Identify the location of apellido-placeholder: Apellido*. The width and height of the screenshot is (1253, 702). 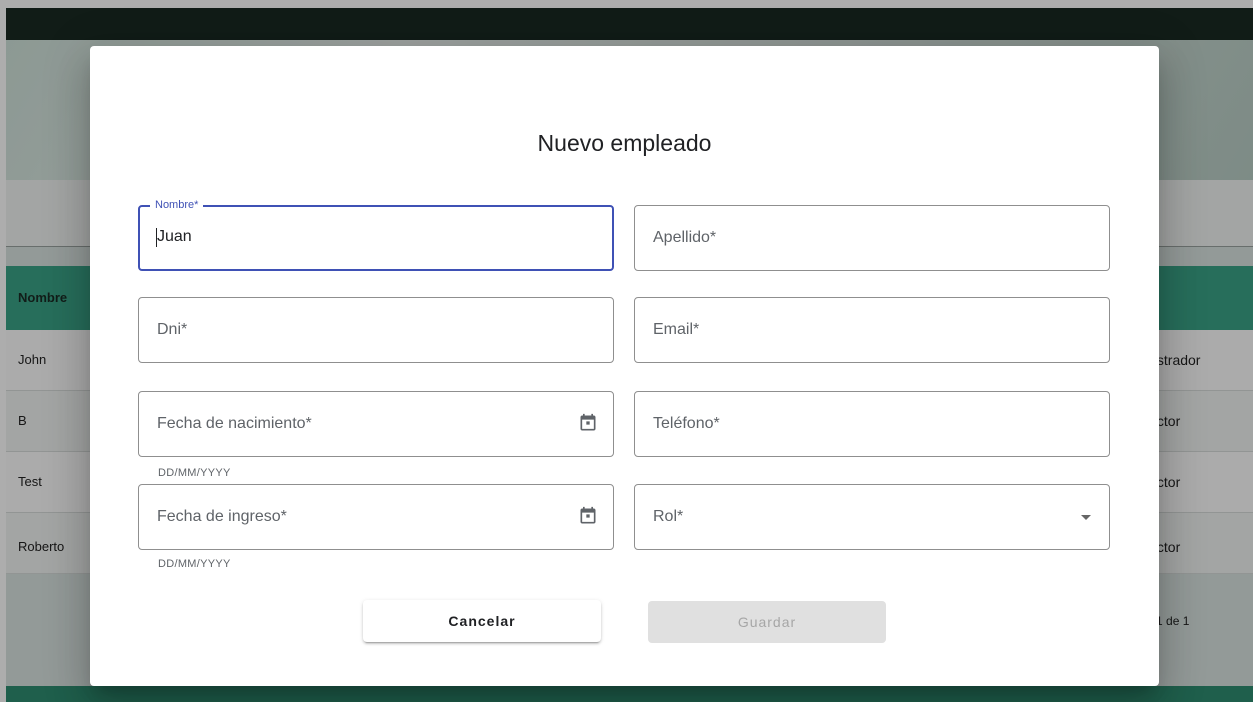
(685, 237).